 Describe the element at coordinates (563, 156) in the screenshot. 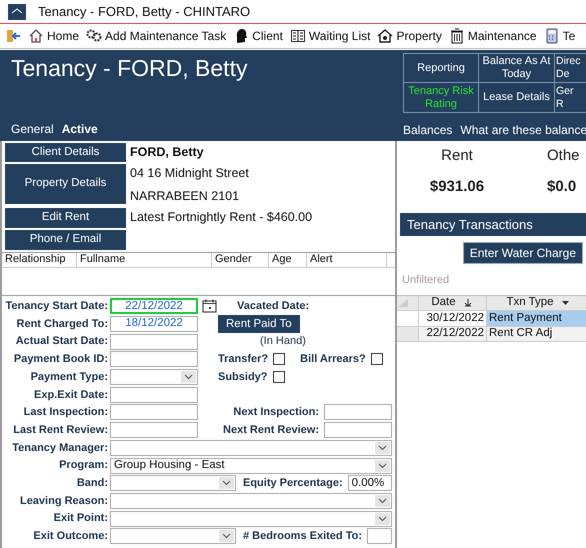

I see `balance-label: Othe` at that location.